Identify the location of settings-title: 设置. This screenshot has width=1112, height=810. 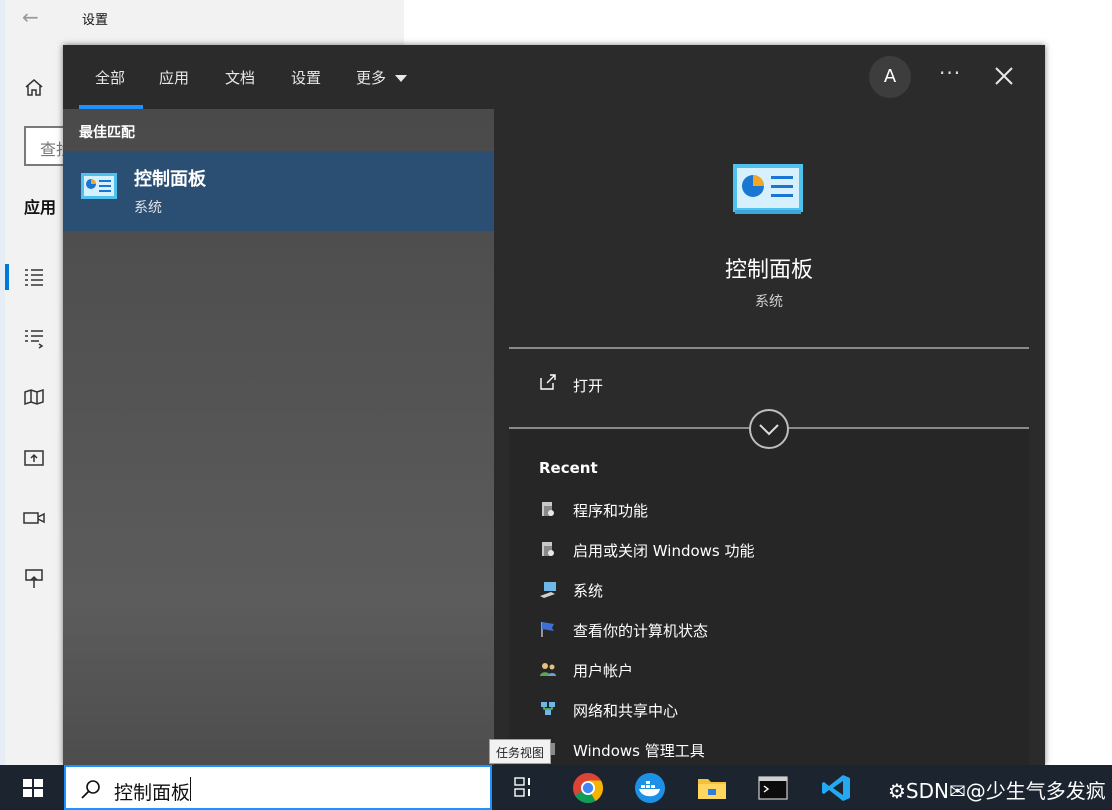
(95, 20).